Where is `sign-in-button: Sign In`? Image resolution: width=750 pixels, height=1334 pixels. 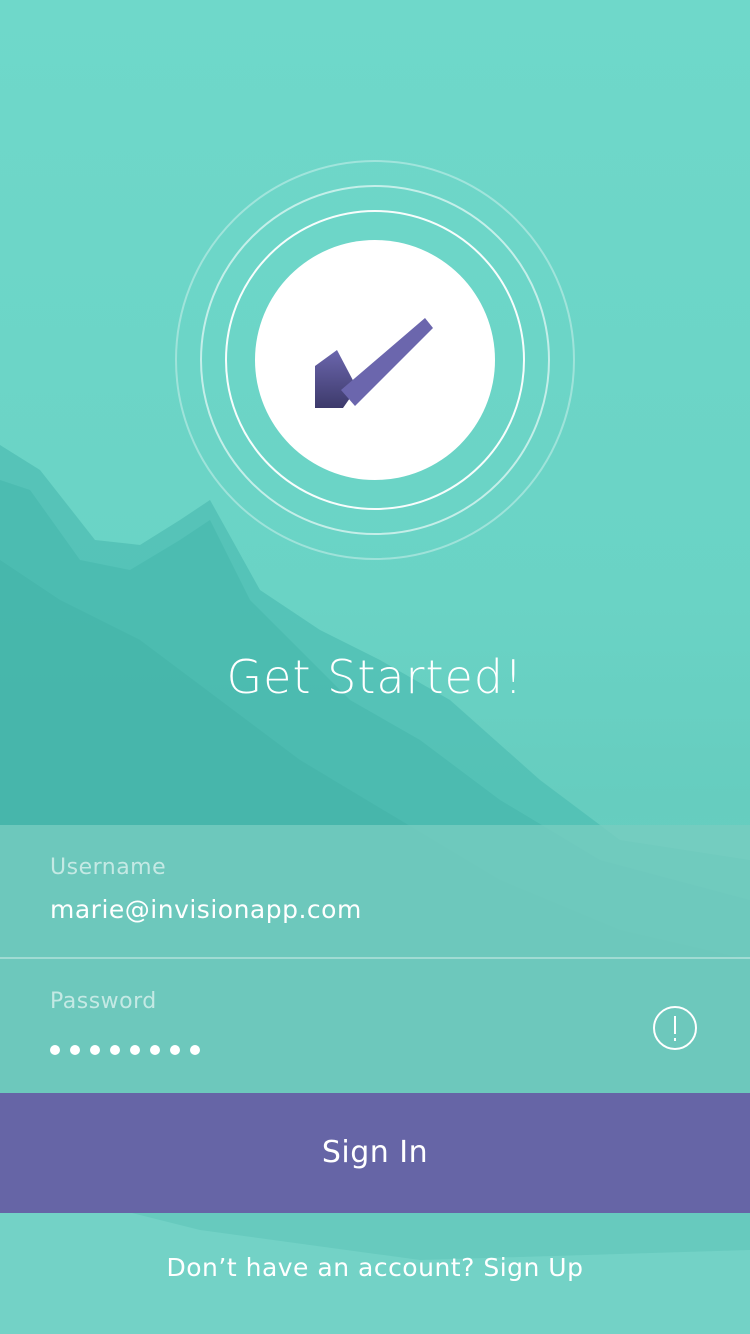 sign-in-button: Sign In is located at coordinates (375, 1153).